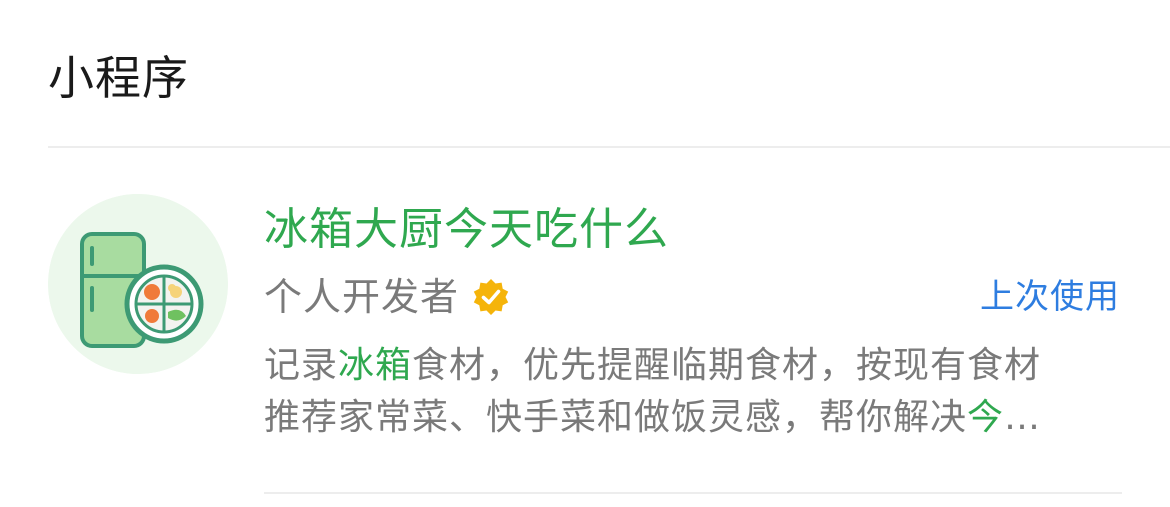 The image size is (1170, 507). What do you see at coordinates (1050, 297) in the screenshot?
I see `last-used-tag: 上次使用` at bounding box center [1050, 297].